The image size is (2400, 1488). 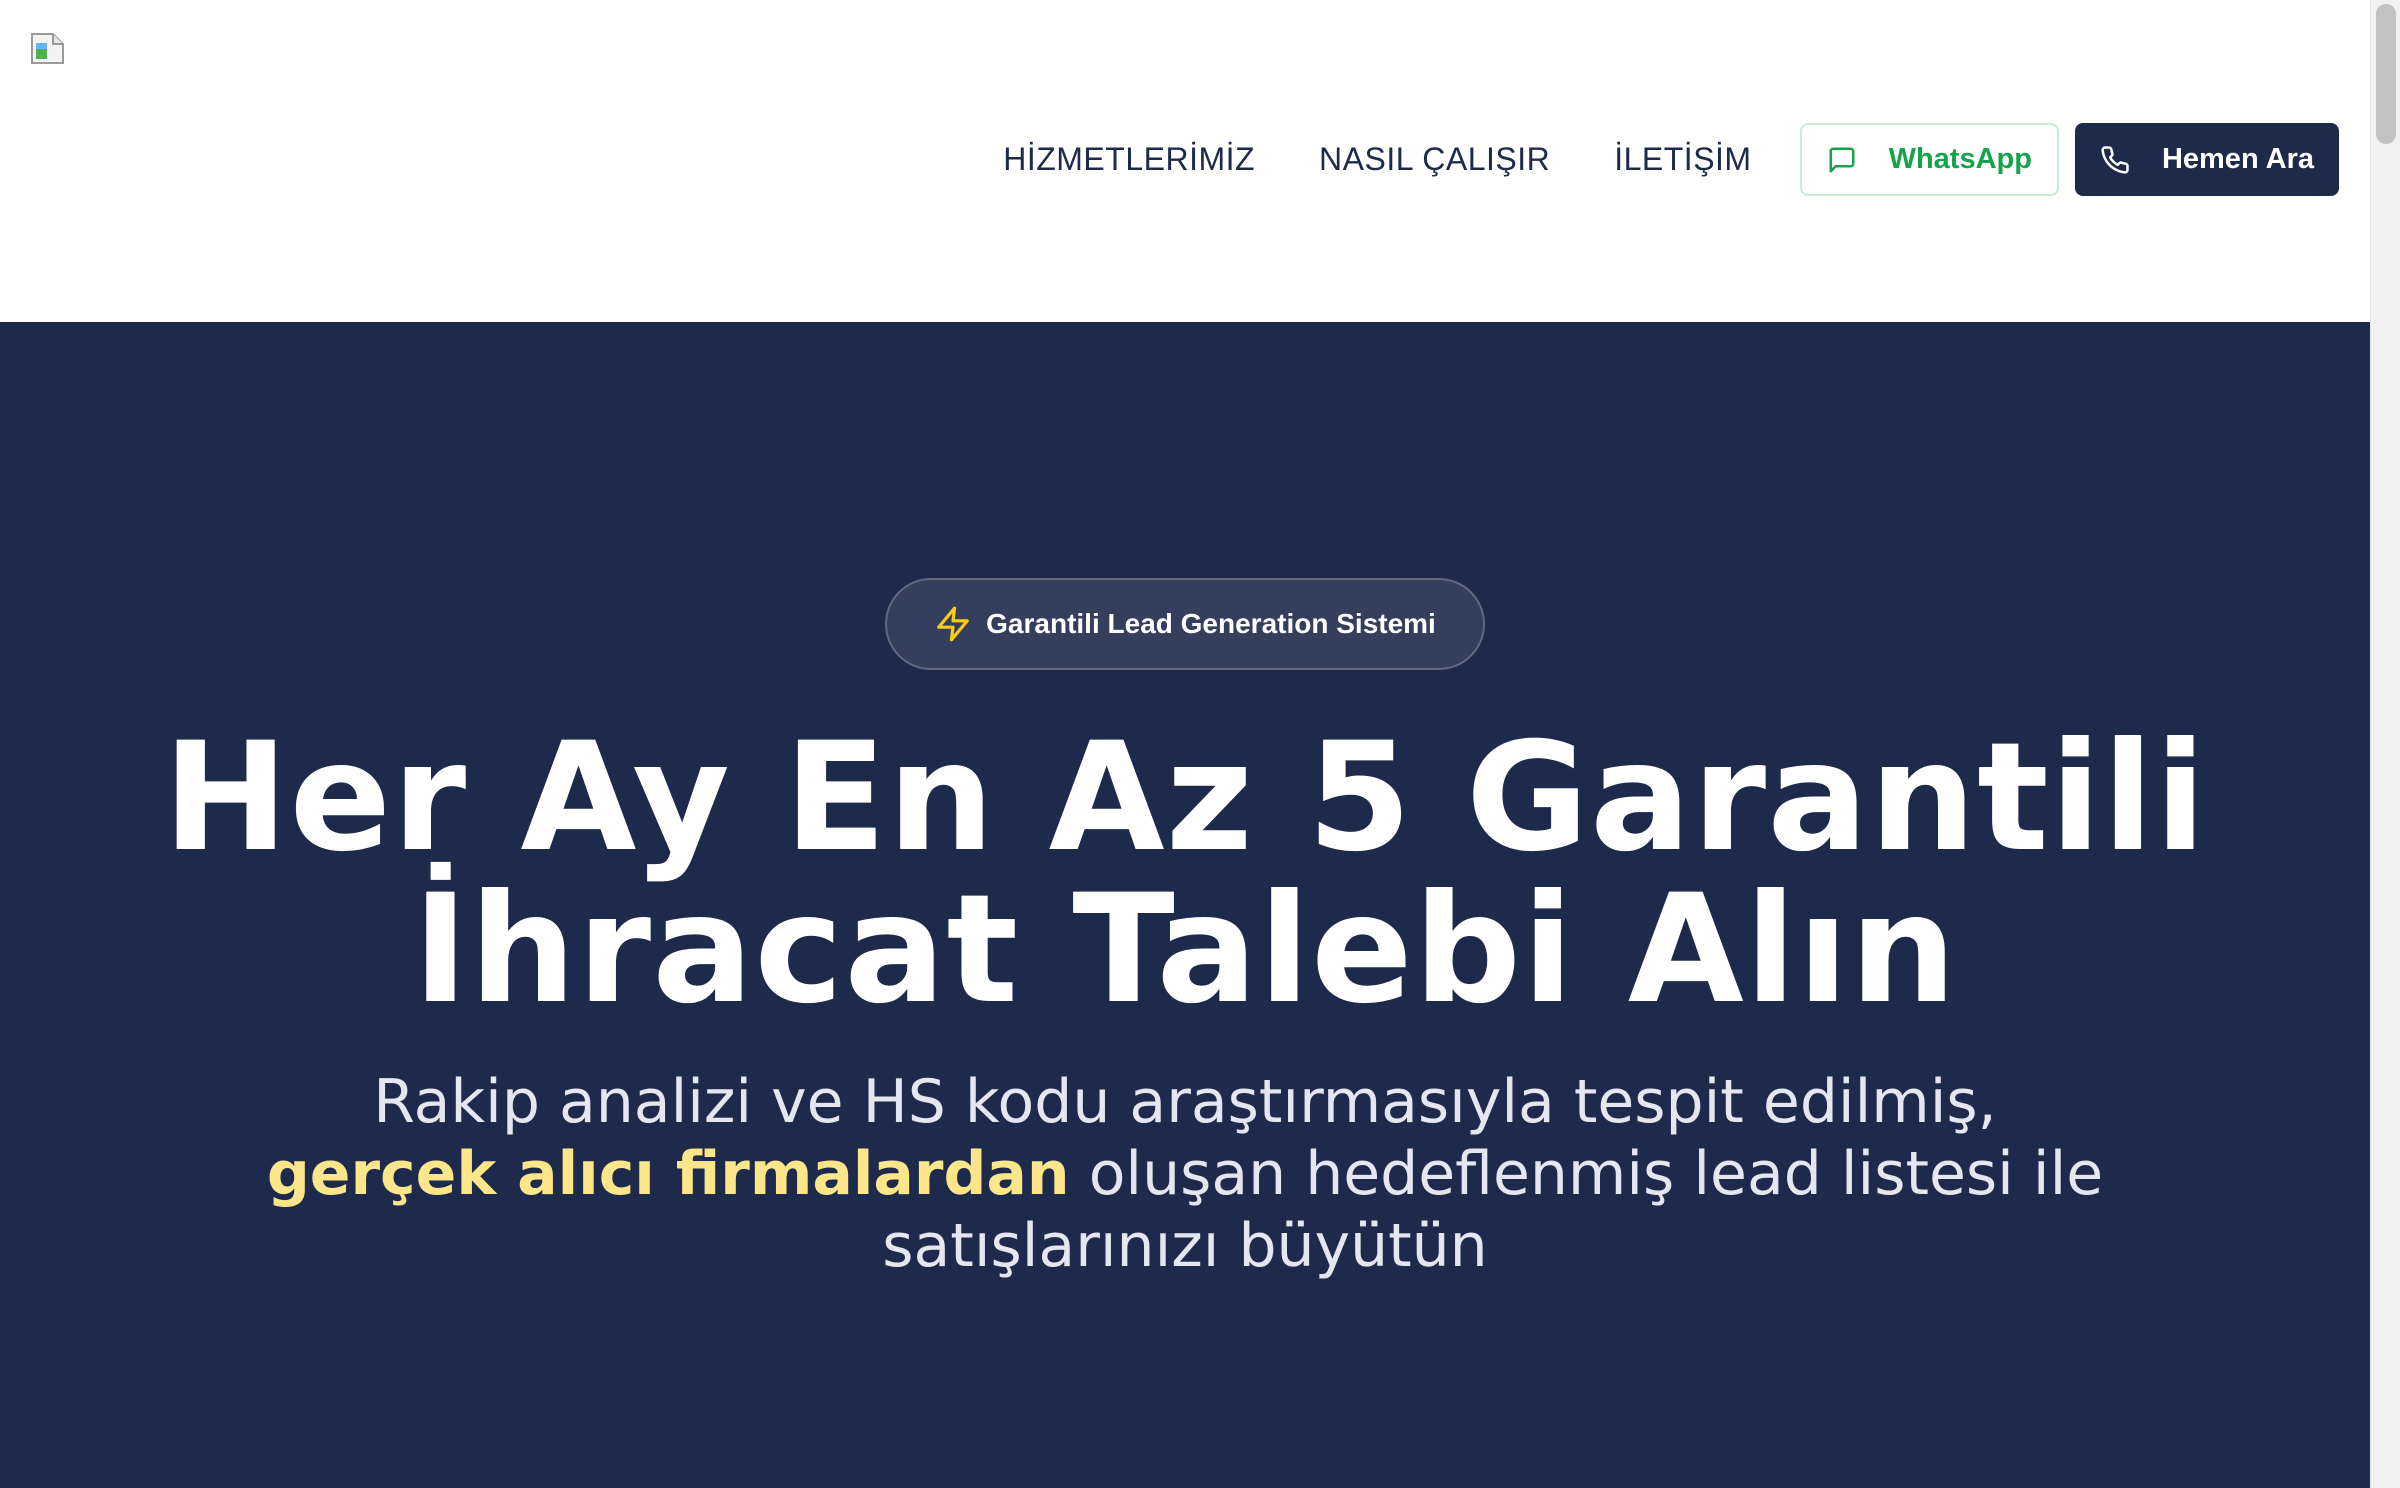 I want to click on whatsapp-button-label: WhatsApp, so click(x=1960, y=159).